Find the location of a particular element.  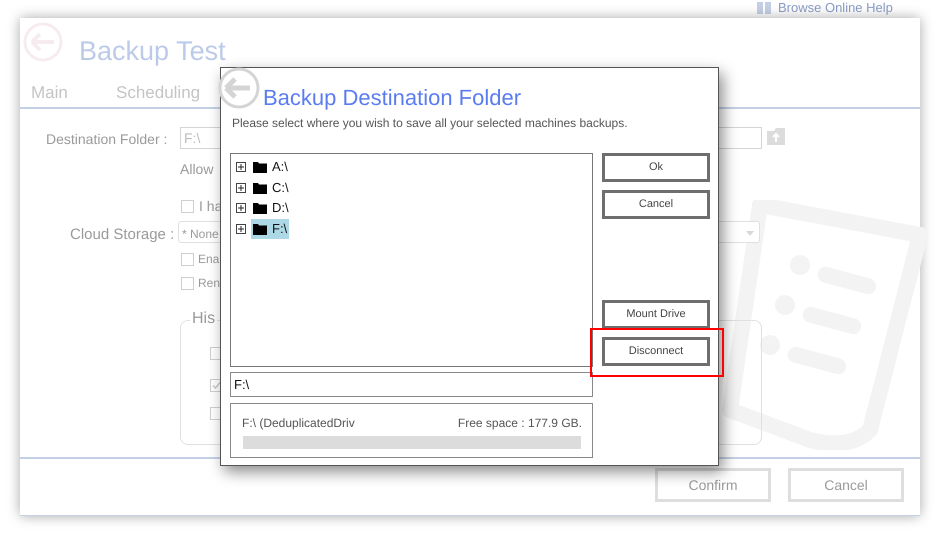

tree-item: D:\ is located at coordinates (271, 208).